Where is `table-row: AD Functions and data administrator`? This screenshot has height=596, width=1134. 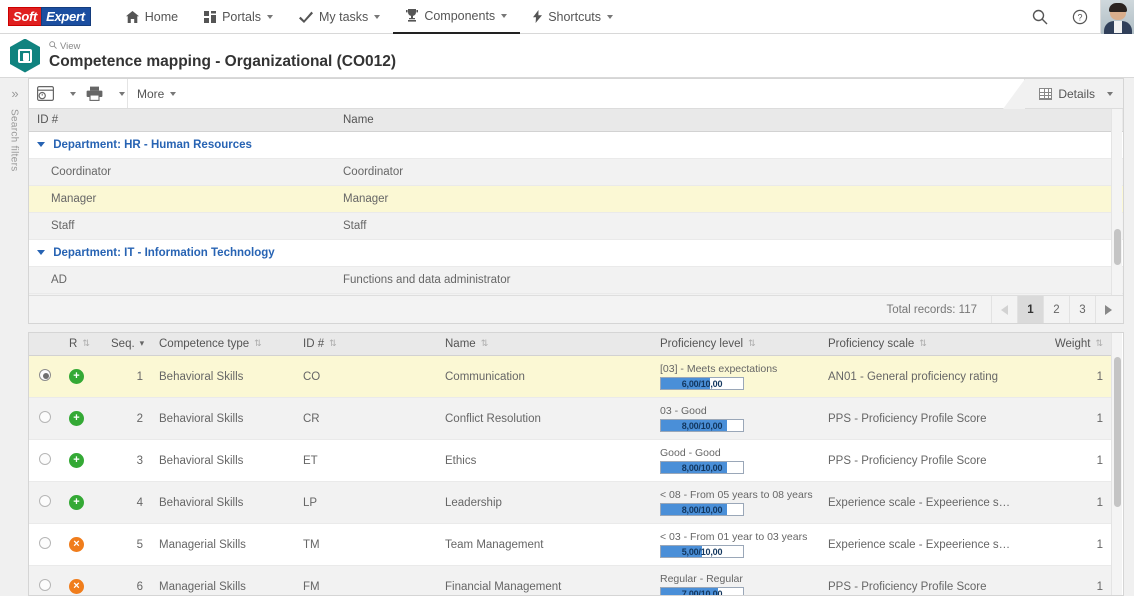 table-row: AD Functions and data administrator is located at coordinates (576, 280).